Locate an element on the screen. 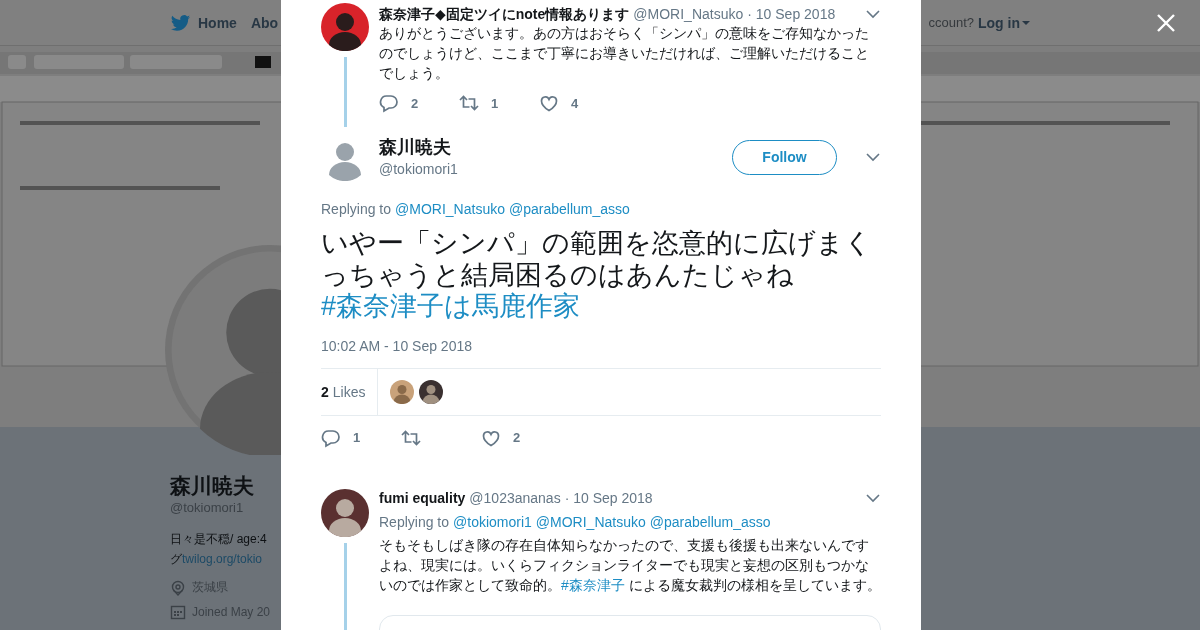  tweet-text: そもそもしばき隊の存在自体知らなかったので、支援も後援も出来ないんですよね、現実には。いくらフィクションライターでも現実と妄想の区別もつかないのでは作家として致命的。#森奈津子 による魔女裁判の様相を呈しています。 is located at coordinates (630, 565).